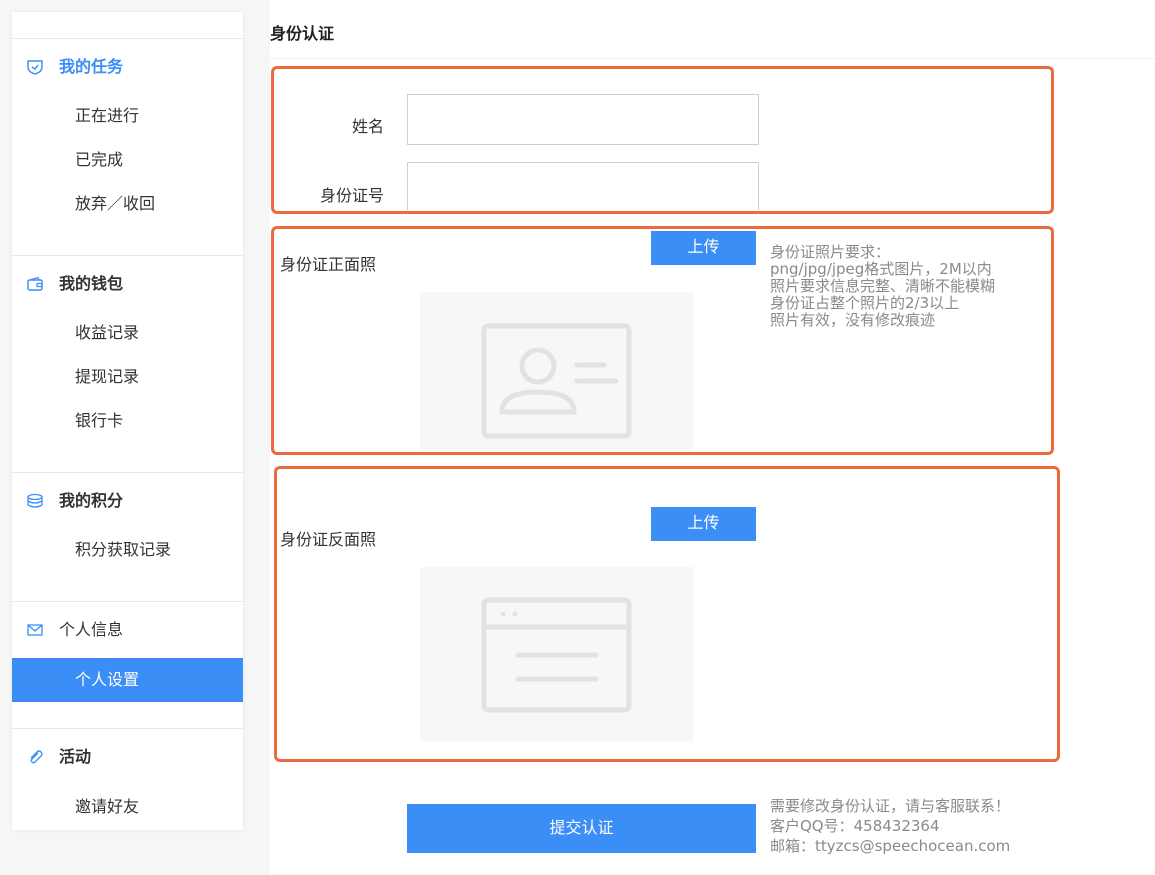 Image resolution: width=1155 pixels, height=875 pixels. I want to click on title-divider, so click(712, 58).